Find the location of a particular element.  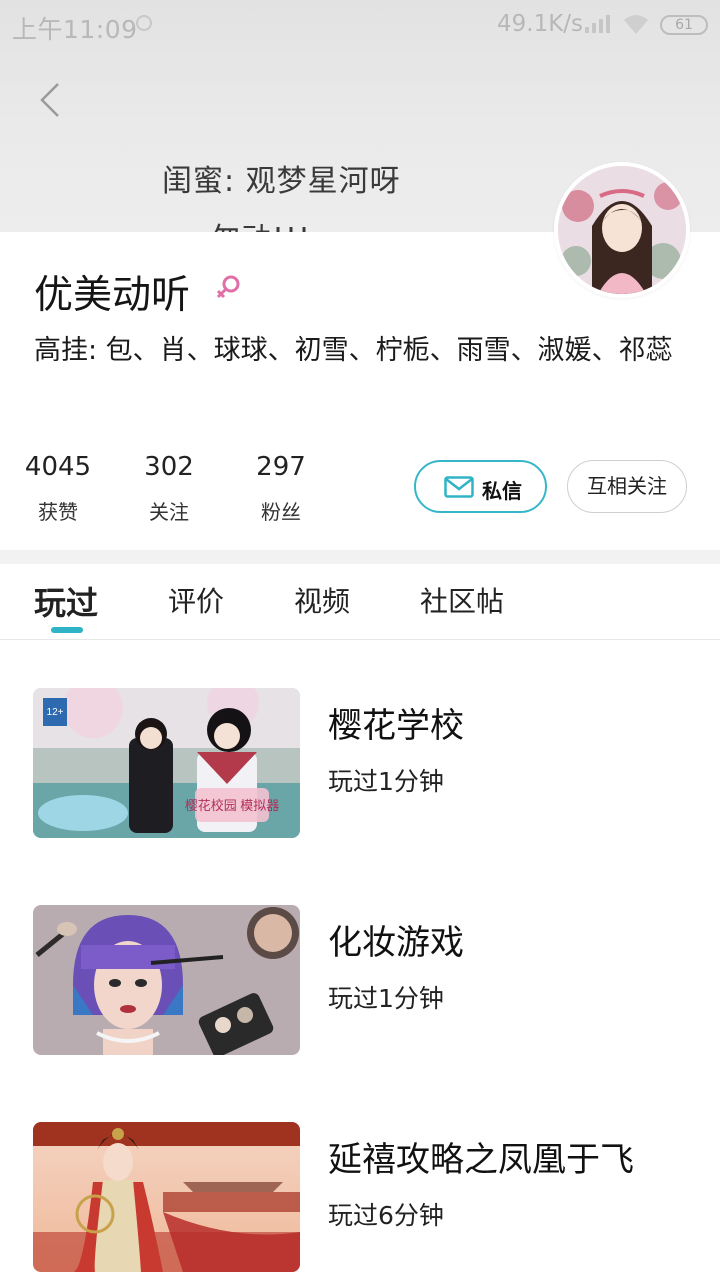

avatar-illustration is located at coordinates (622, 230).